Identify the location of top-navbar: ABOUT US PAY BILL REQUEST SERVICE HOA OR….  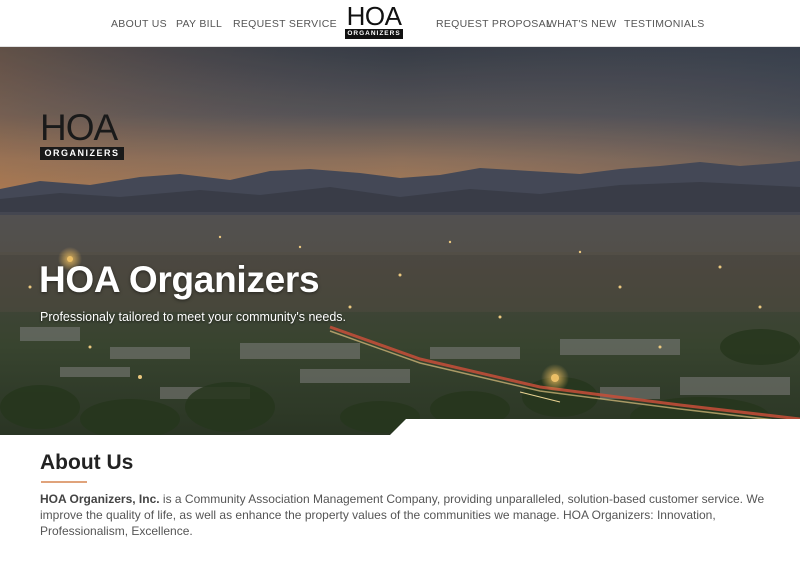
(400, 23).